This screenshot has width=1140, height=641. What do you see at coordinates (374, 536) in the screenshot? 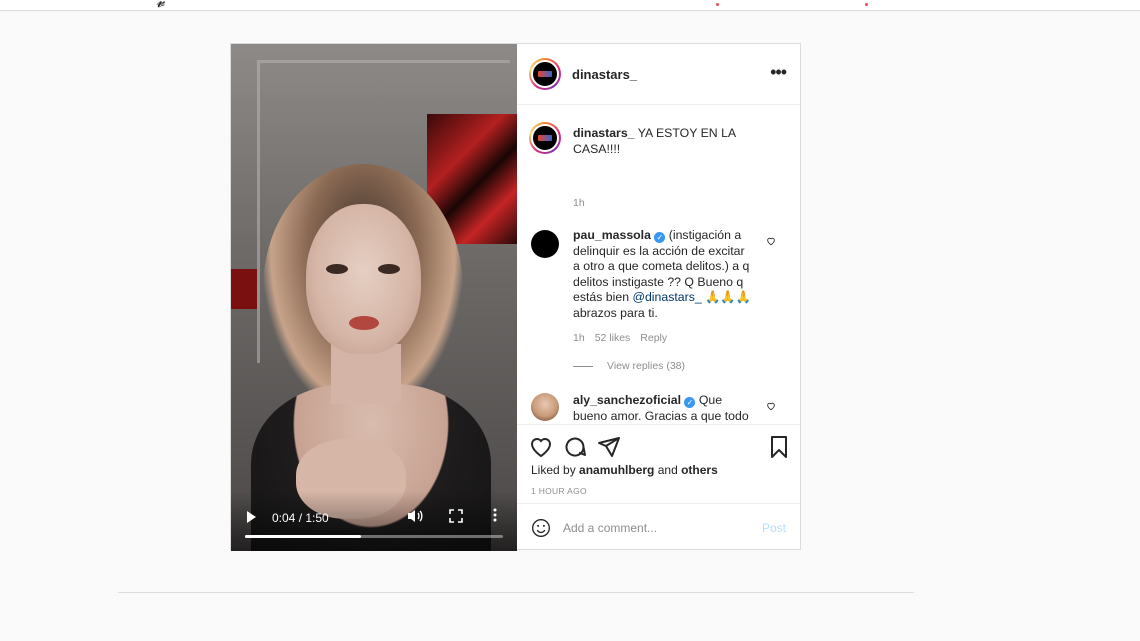
I see `video-progress-bar` at bounding box center [374, 536].